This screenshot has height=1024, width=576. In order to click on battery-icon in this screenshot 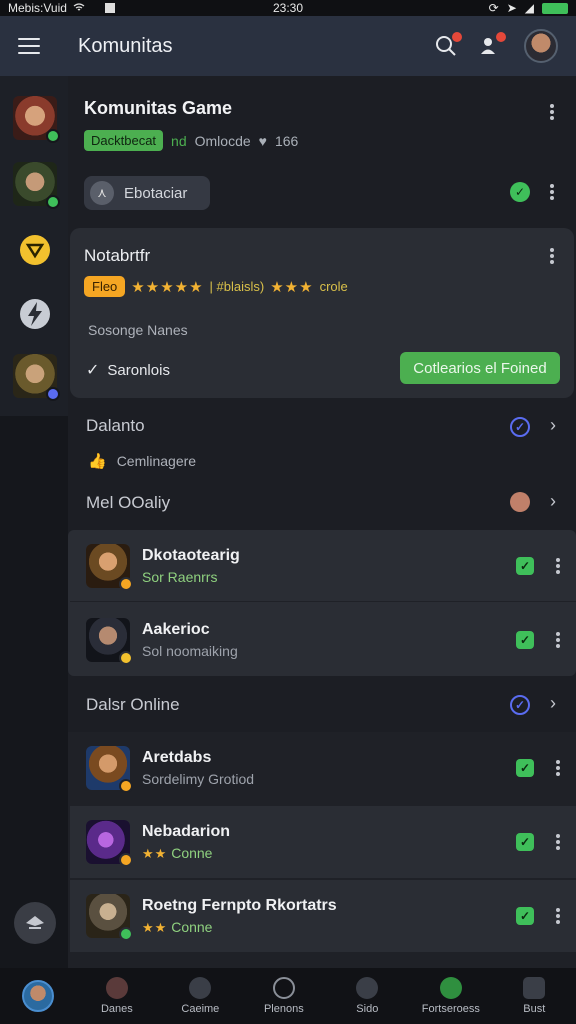, I will do `click(555, 8)`.